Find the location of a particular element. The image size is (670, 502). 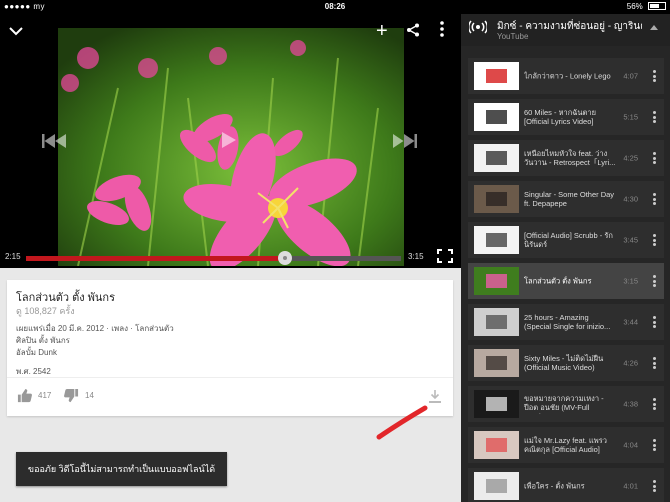

battery-indicator: 56% is located at coordinates (646, 6).